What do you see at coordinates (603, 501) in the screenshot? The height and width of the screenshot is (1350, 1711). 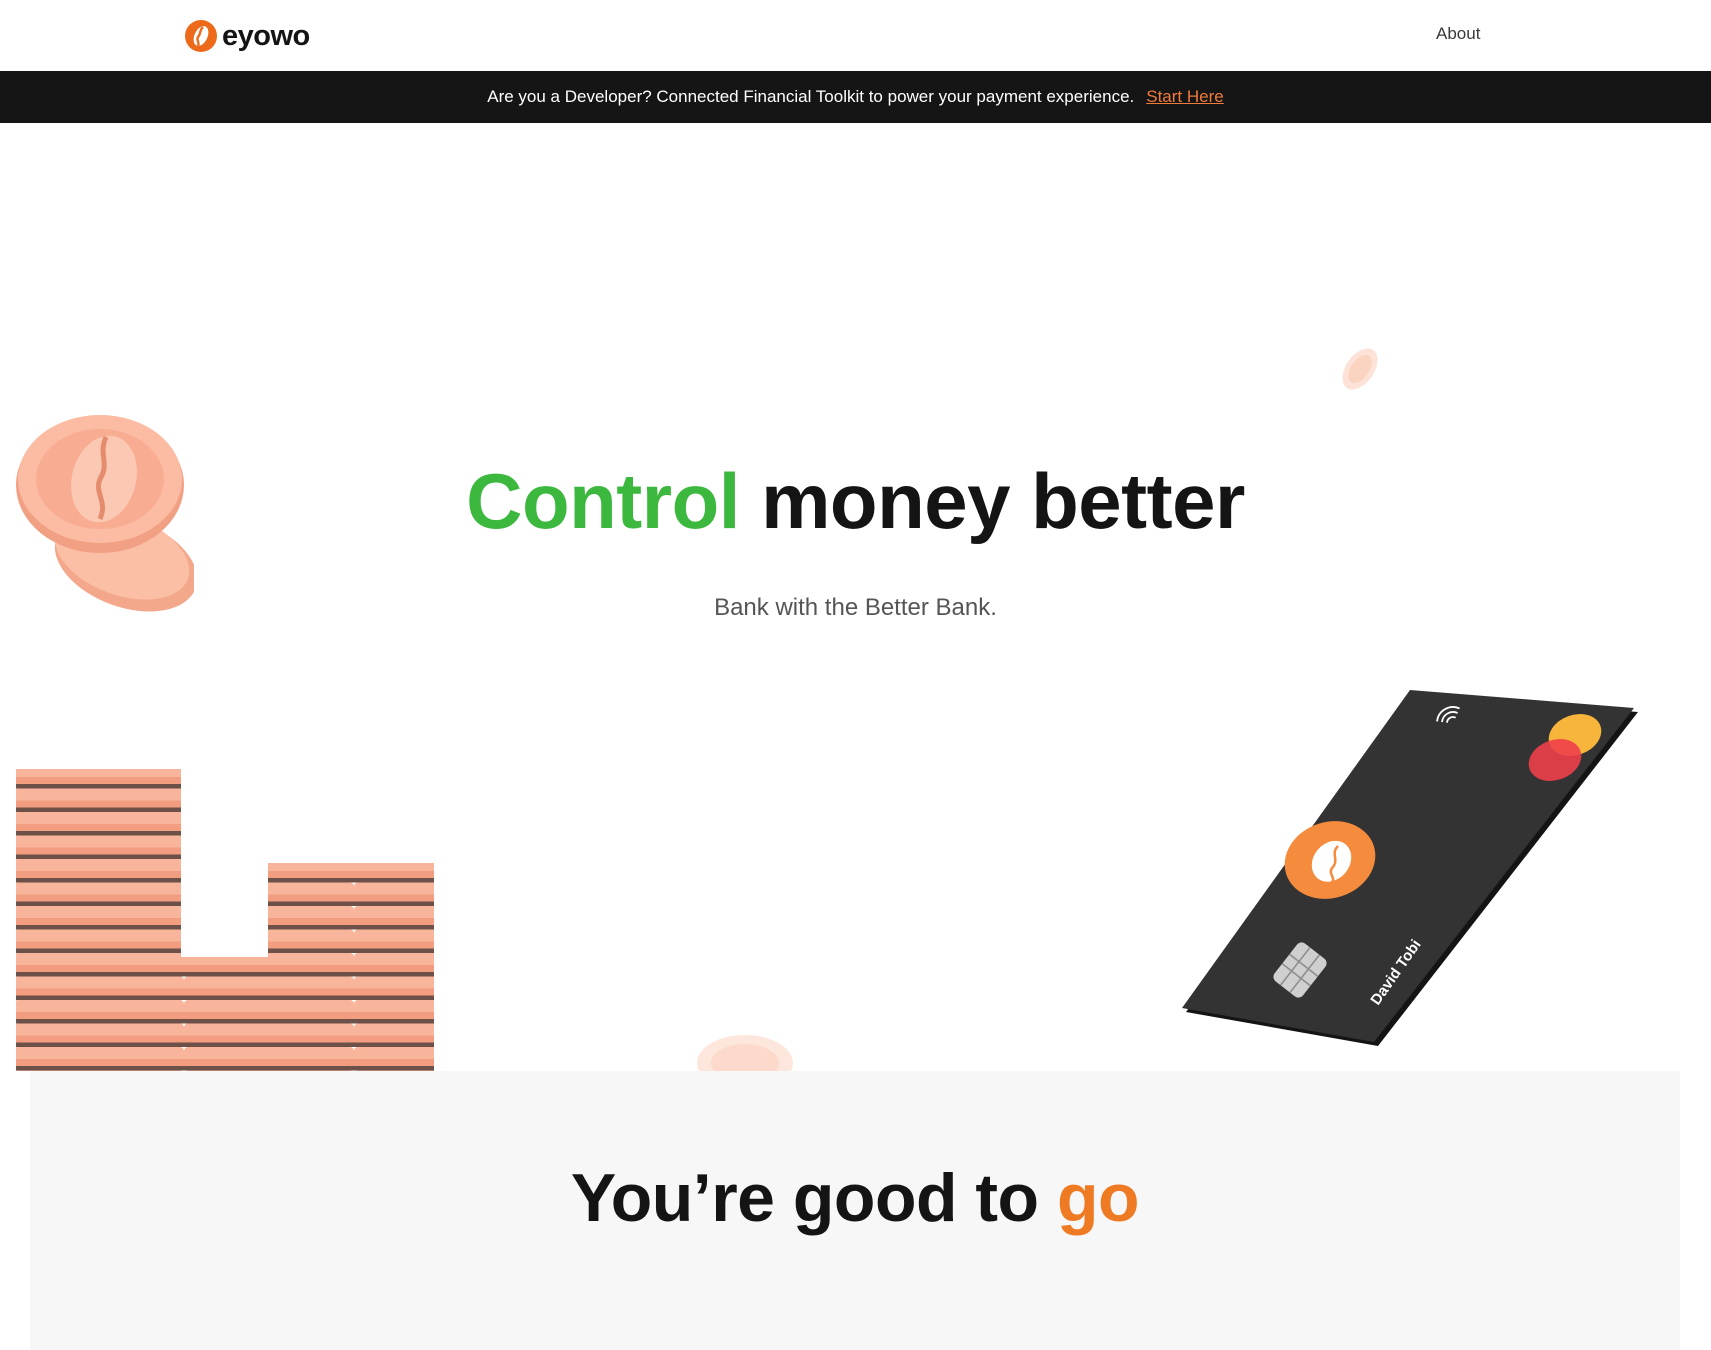 I see `hero-title-highlight: Control` at bounding box center [603, 501].